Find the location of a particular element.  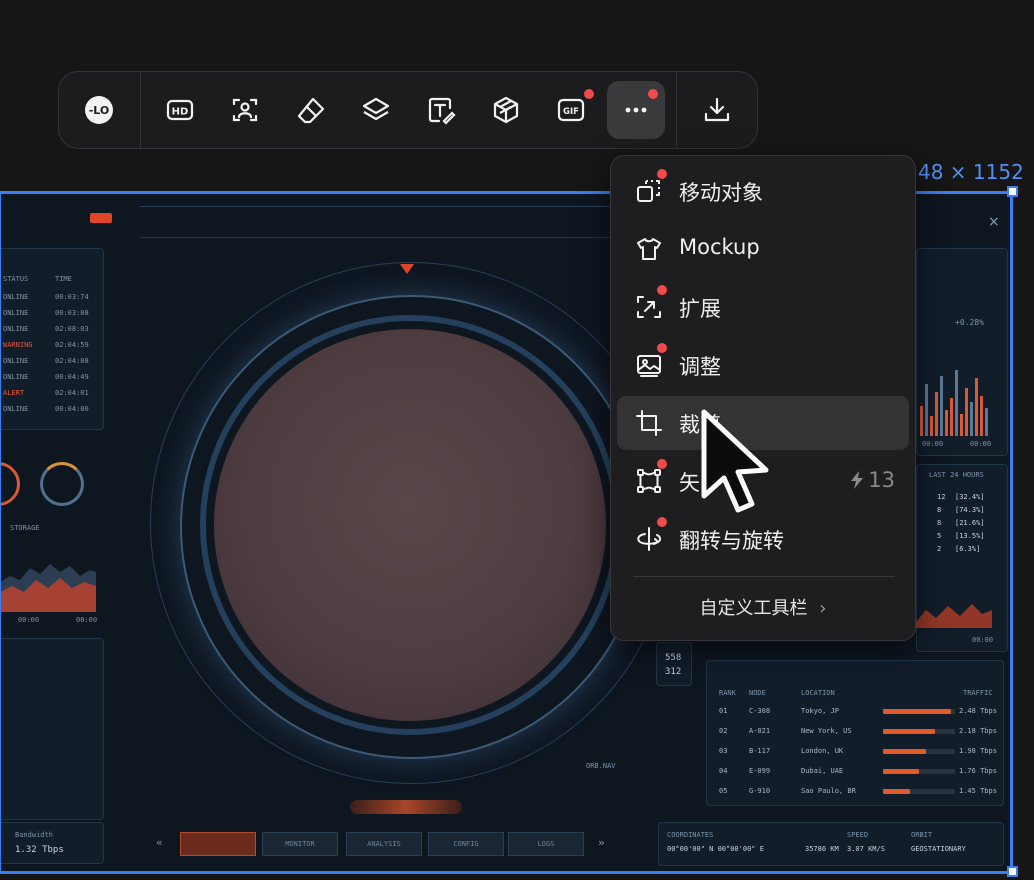

menu-label: 调整 is located at coordinates (700, 367).